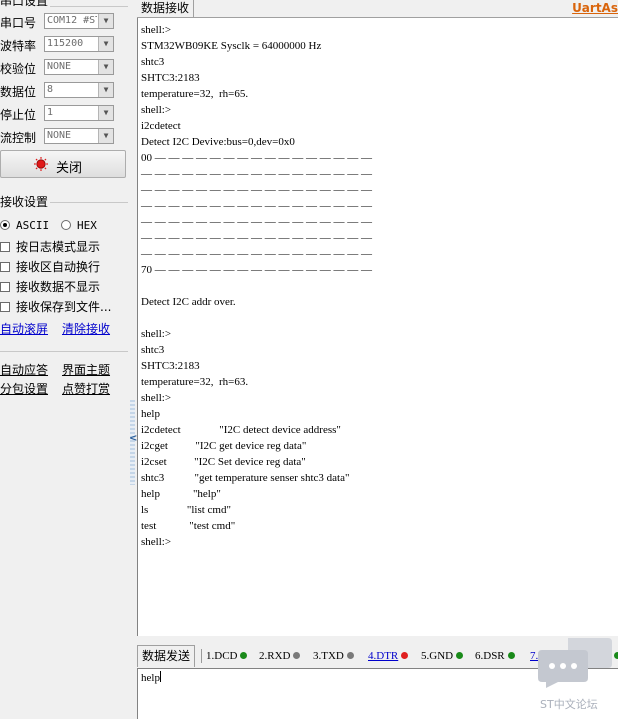  What do you see at coordinates (79, 113) in the screenshot?
I see `stopbits-select: 1 ▼` at bounding box center [79, 113].